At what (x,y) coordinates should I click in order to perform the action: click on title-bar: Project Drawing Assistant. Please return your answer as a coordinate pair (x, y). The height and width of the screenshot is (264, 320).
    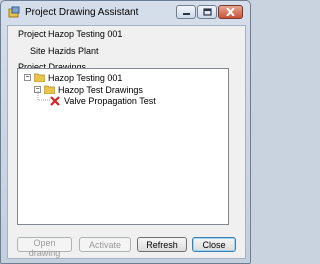
    Looking at the image, I should click on (125, 13).